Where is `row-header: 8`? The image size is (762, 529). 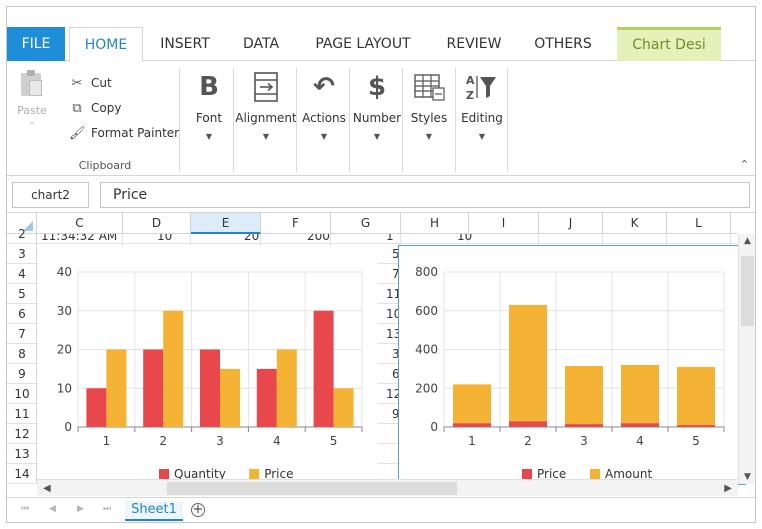
row-header: 8 is located at coordinates (22, 354).